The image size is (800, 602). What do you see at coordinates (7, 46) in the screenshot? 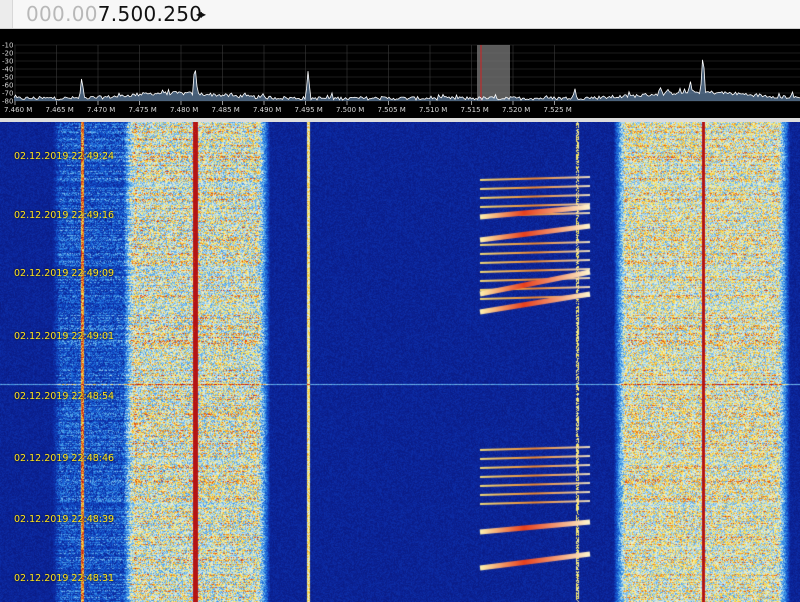
I see `db-scale-label: -10` at bounding box center [7, 46].